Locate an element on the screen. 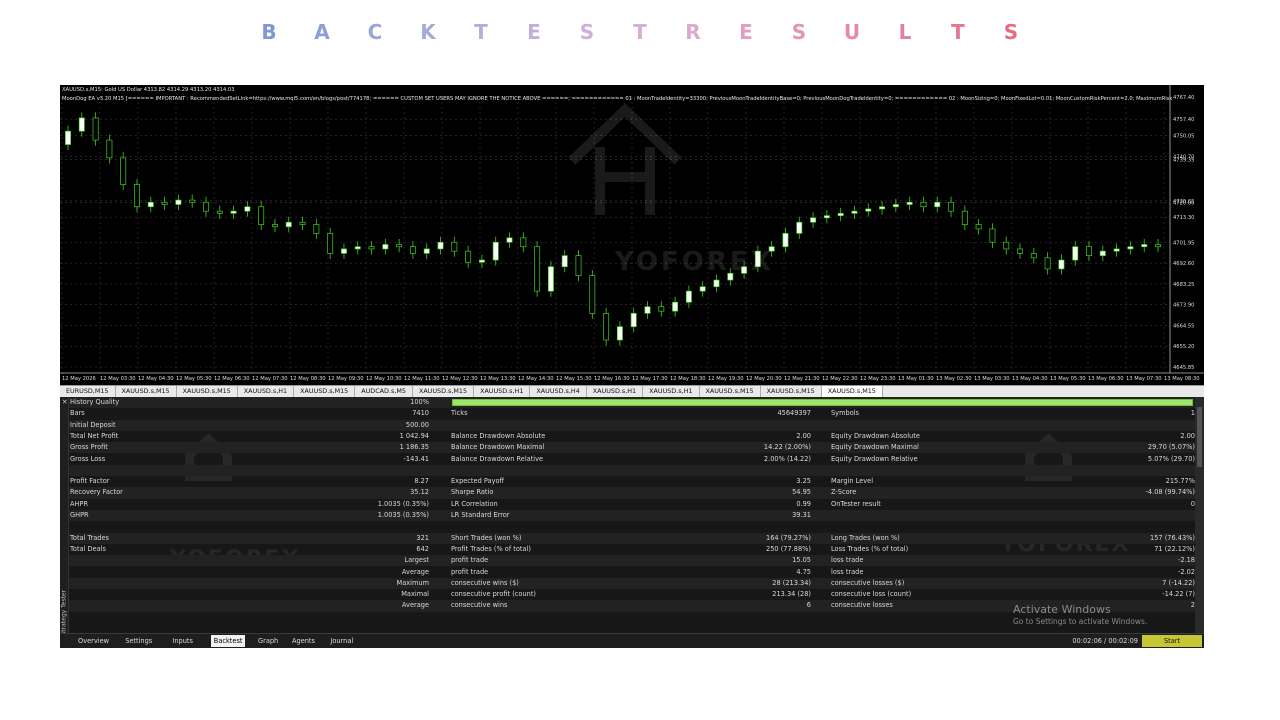 The width and height of the screenshot is (1280, 720). metric-value: 28 (213.34) is located at coordinates (791, 582).